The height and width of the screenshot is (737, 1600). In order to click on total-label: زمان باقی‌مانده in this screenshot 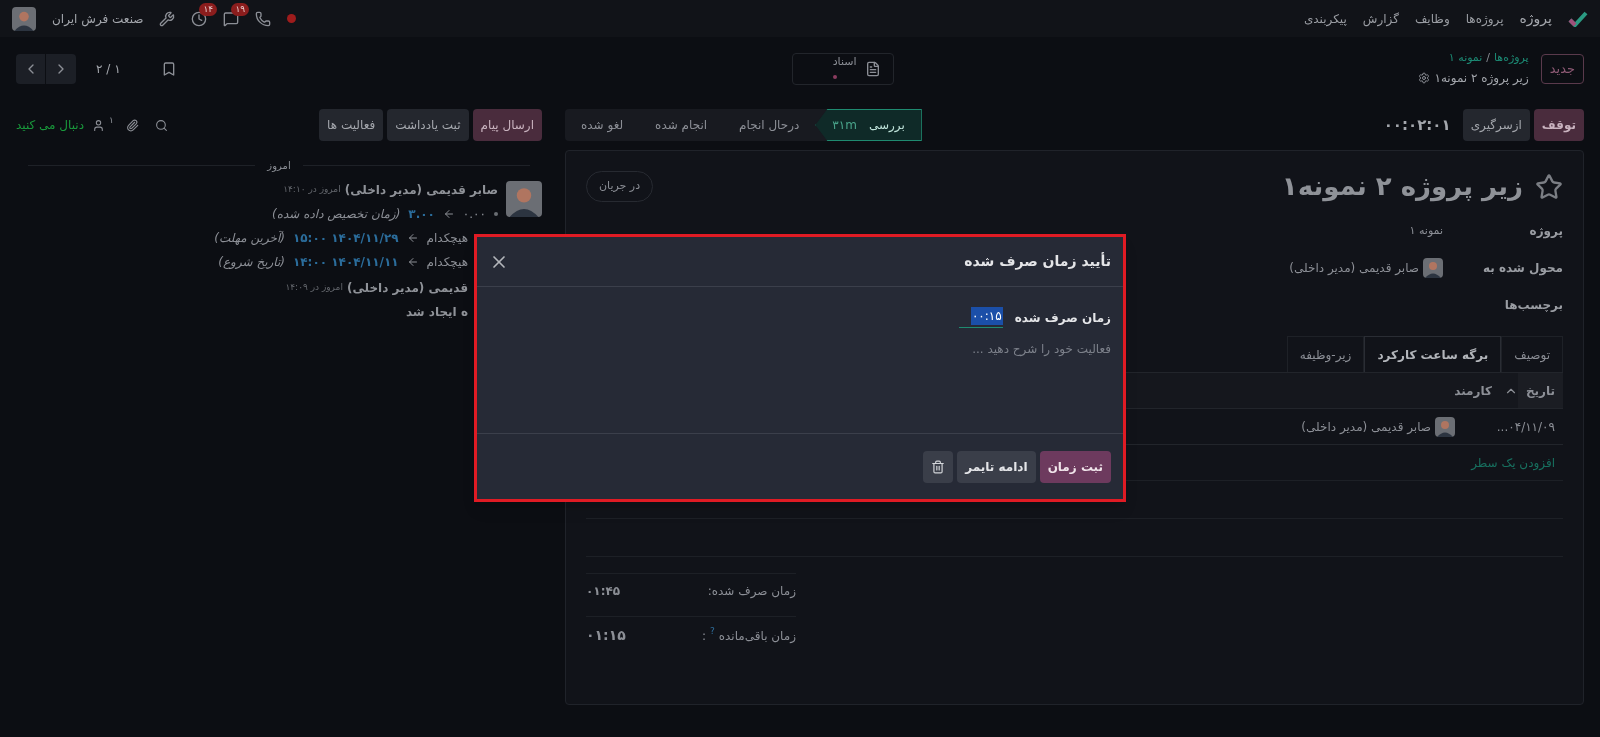, I will do `click(757, 636)`.